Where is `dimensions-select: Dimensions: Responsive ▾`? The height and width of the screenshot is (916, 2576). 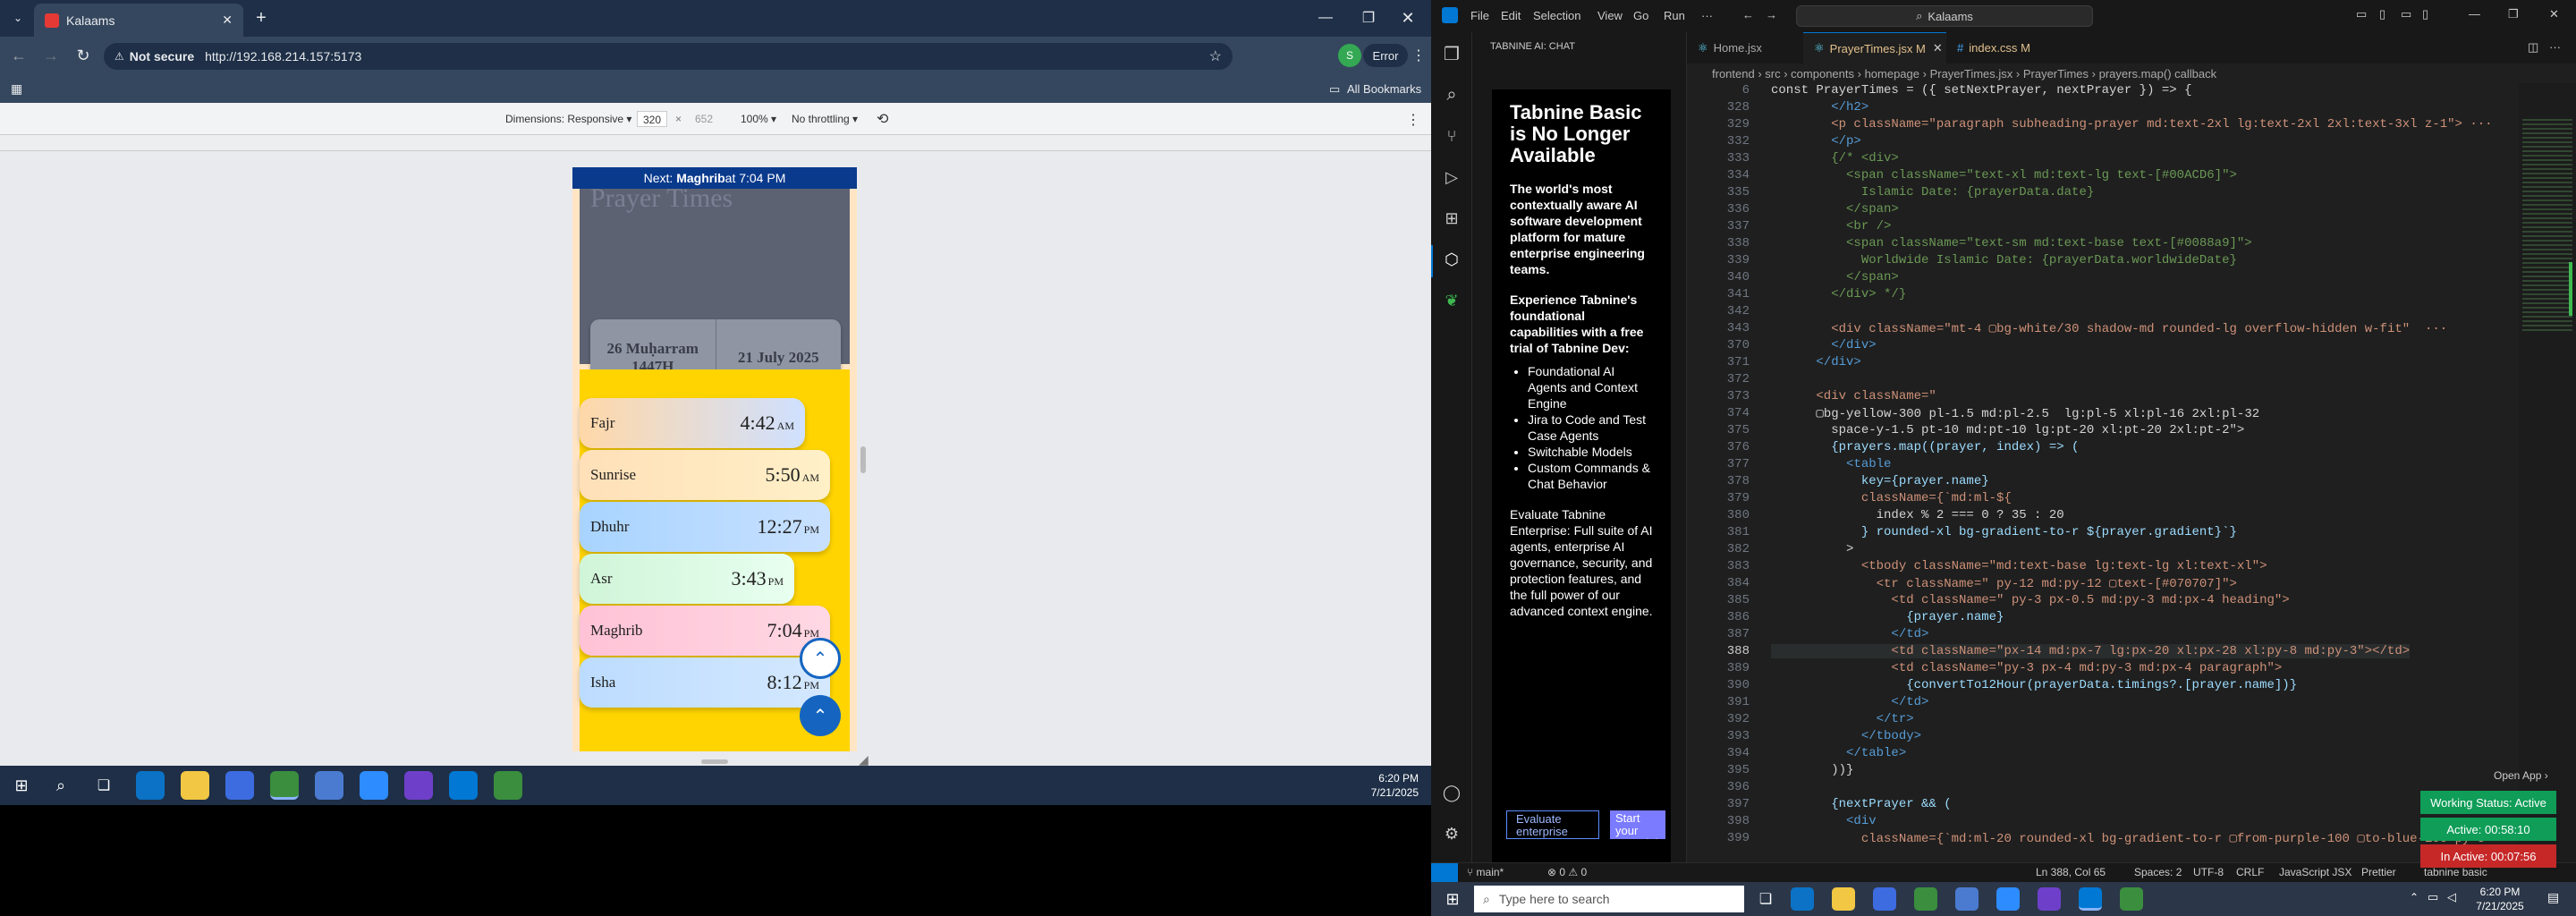 dimensions-select: Dimensions: Responsive ▾ is located at coordinates (568, 119).